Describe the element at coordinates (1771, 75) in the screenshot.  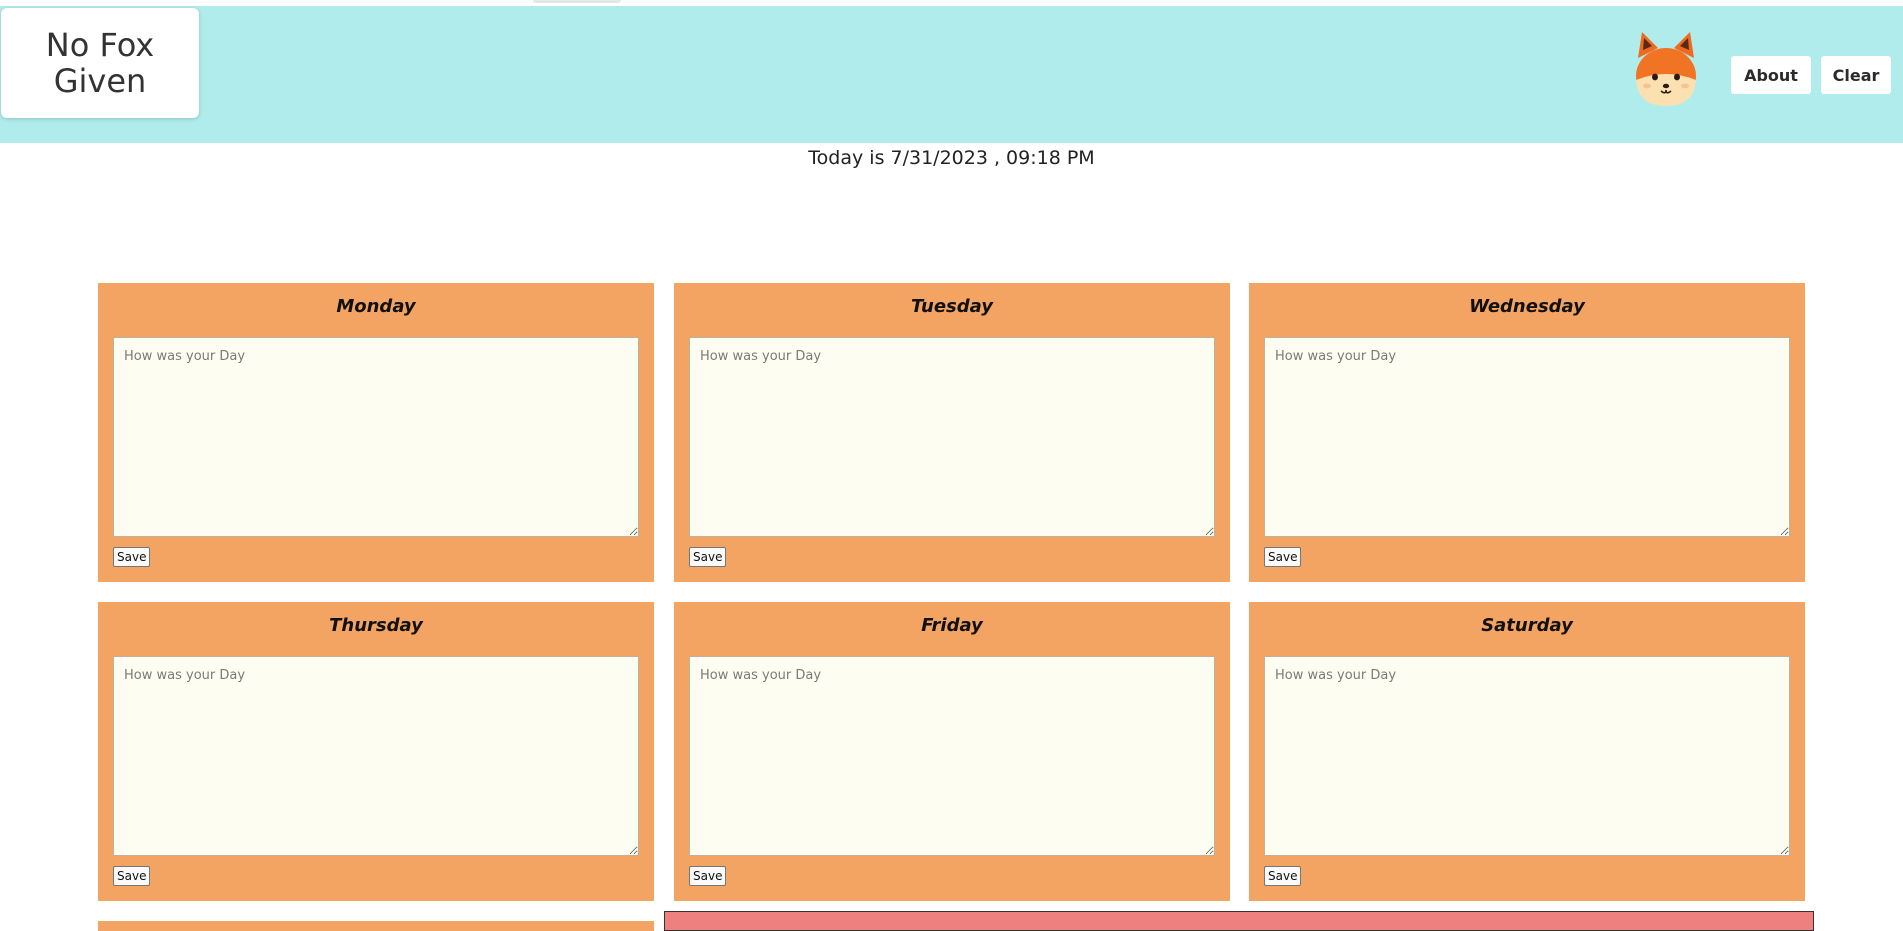
I see `about-button: About` at that location.